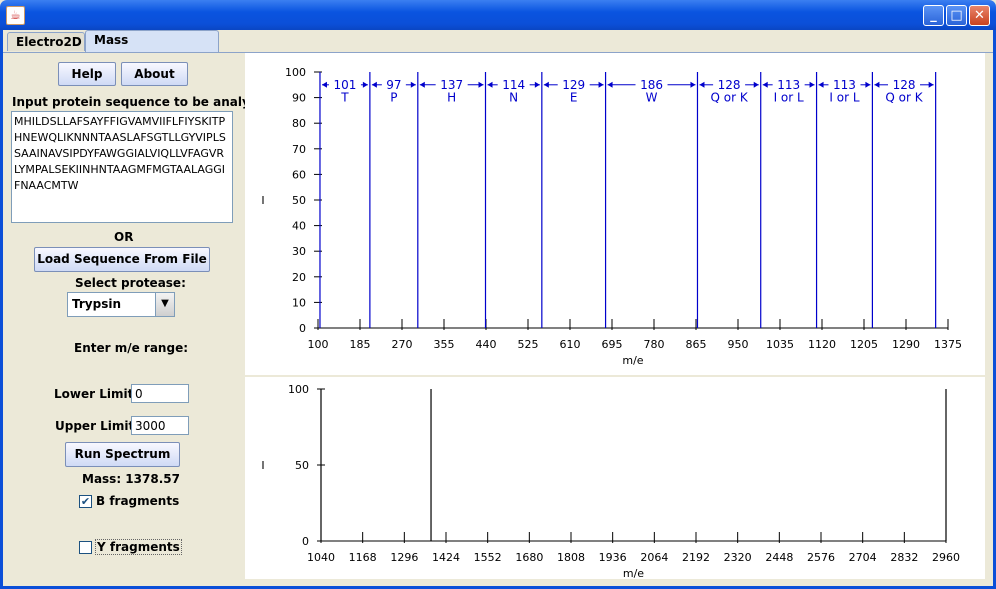 This screenshot has width=996, height=589. I want to click on x-tick-label: 610, so click(570, 344).